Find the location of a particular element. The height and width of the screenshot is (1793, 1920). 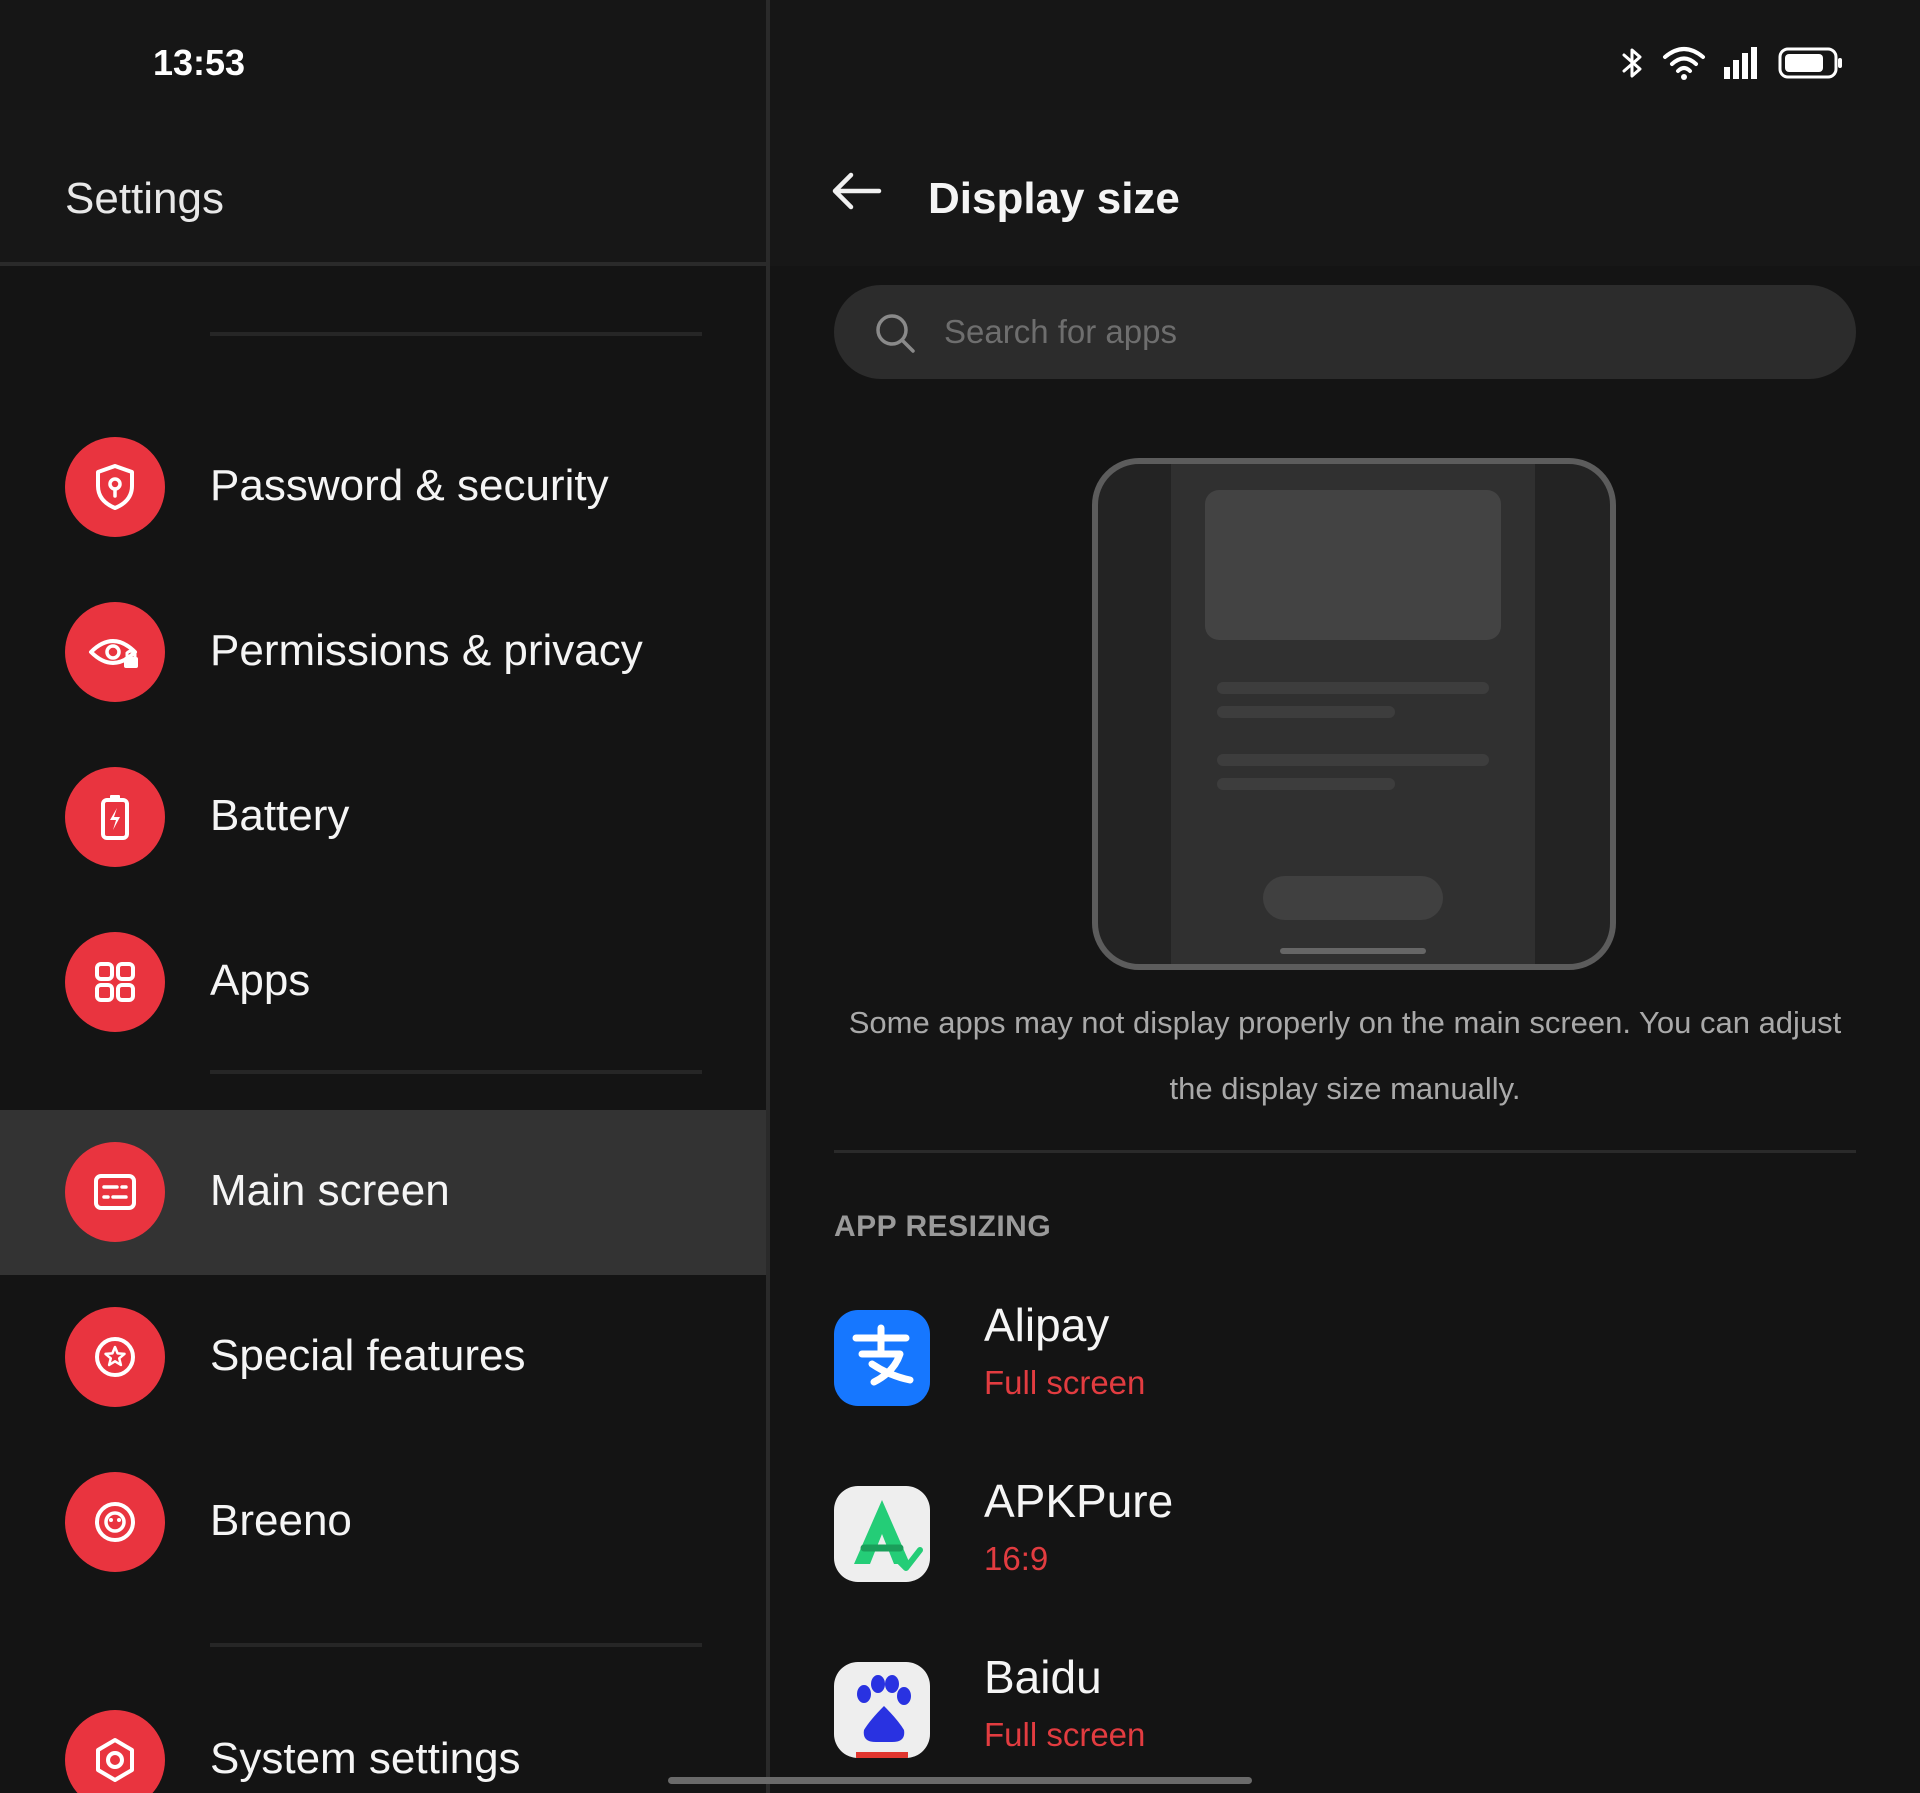

sidebar-item-permissions-privacy: Permissions & privacy is located at coordinates (383, 652).